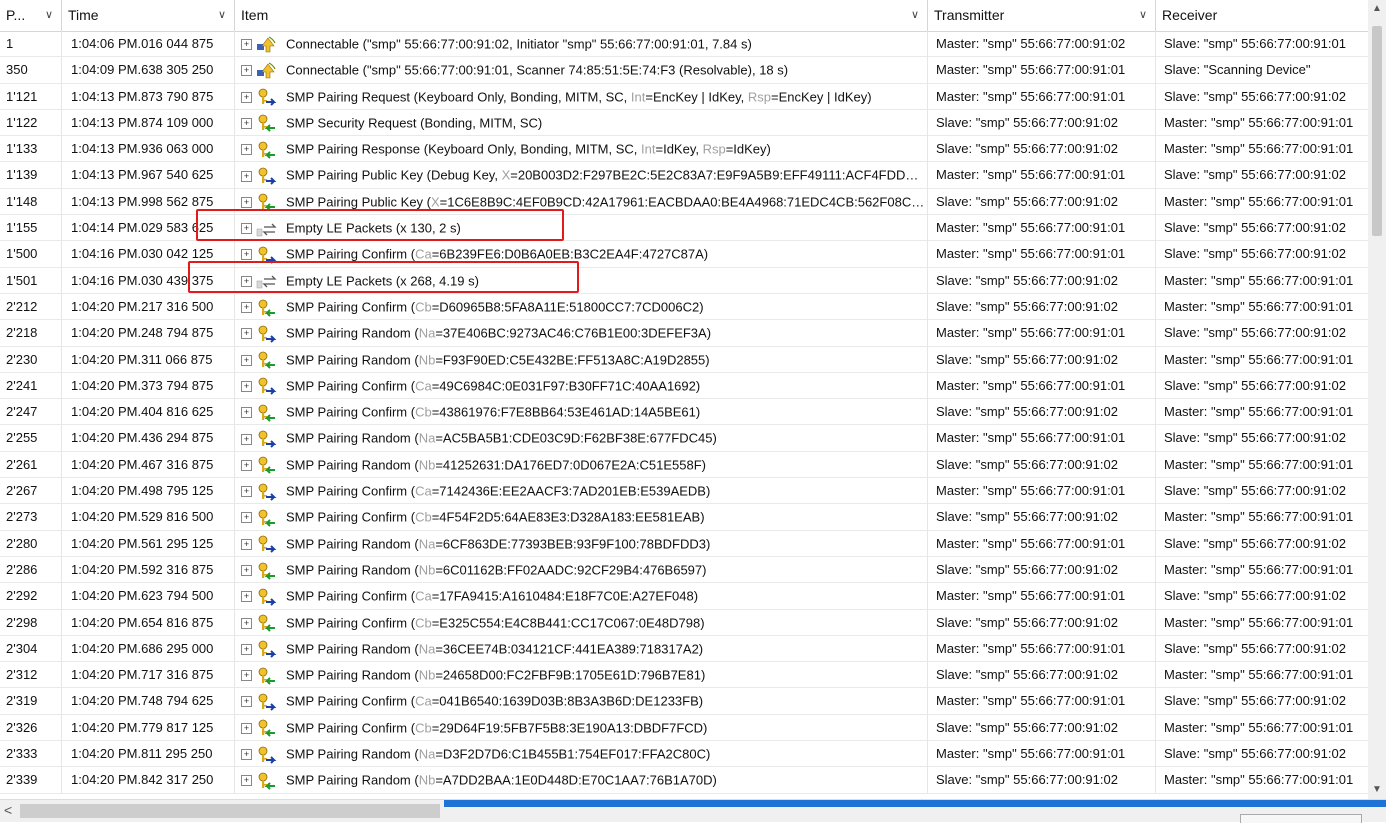  What do you see at coordinates (693, 811) in the screenshot?
I see `horizontal-scrollbar: <` at bounding box center [693, 811].